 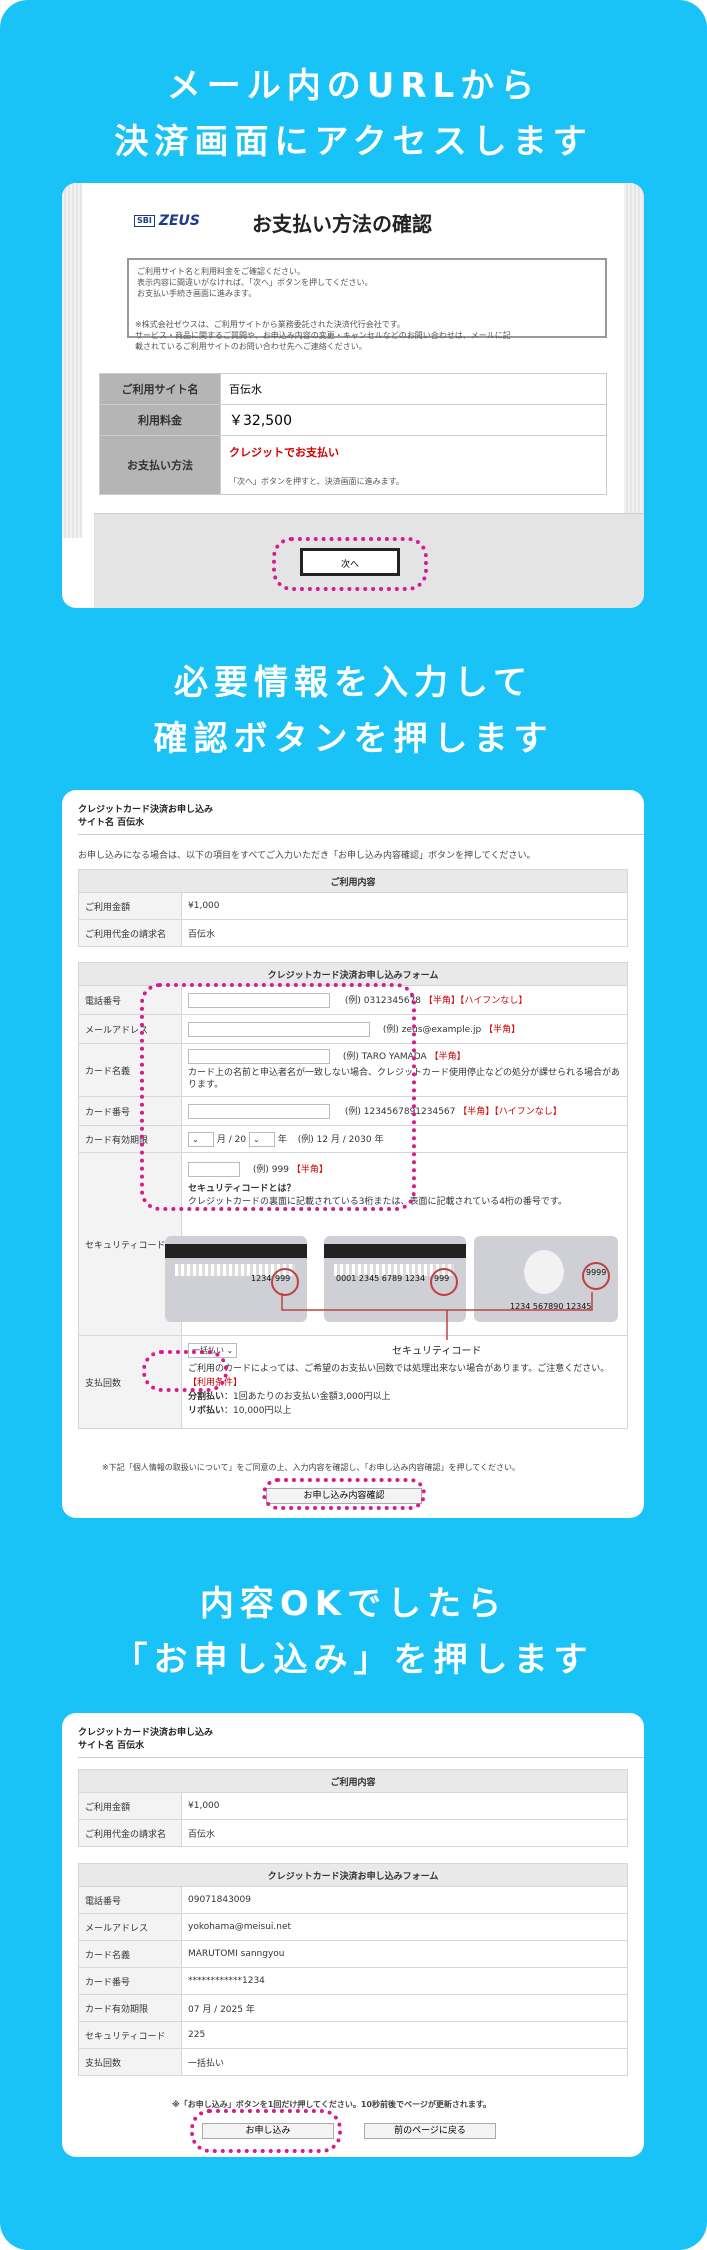 What do you see at coordinates (350, 562) in the screenshot?
I see `next-button: 次へ` at bounding box center [350, 562].